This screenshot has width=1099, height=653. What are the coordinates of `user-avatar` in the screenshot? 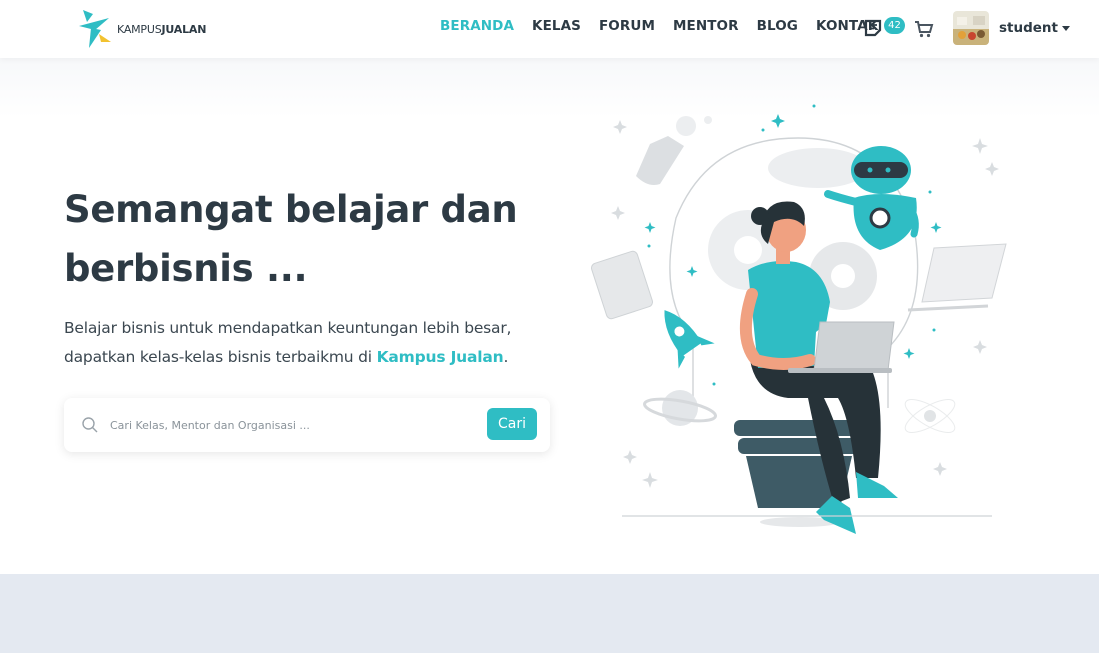 It's located at (971, 28).